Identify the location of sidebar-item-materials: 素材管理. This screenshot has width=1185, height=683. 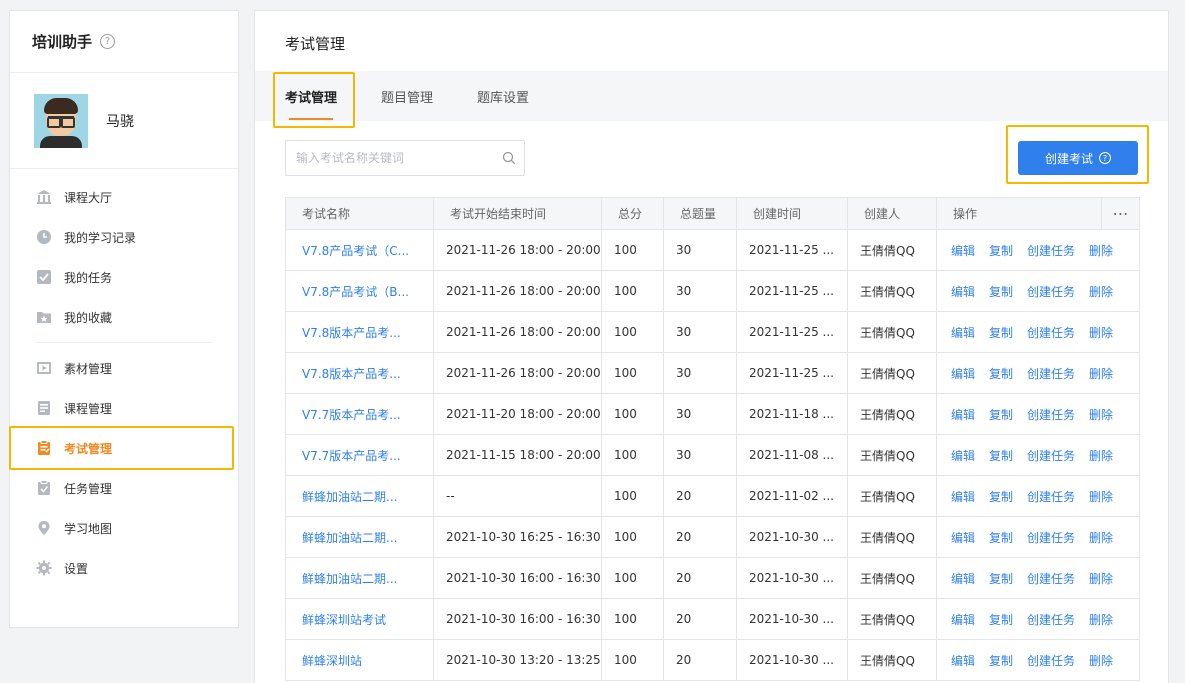
(124, 368).